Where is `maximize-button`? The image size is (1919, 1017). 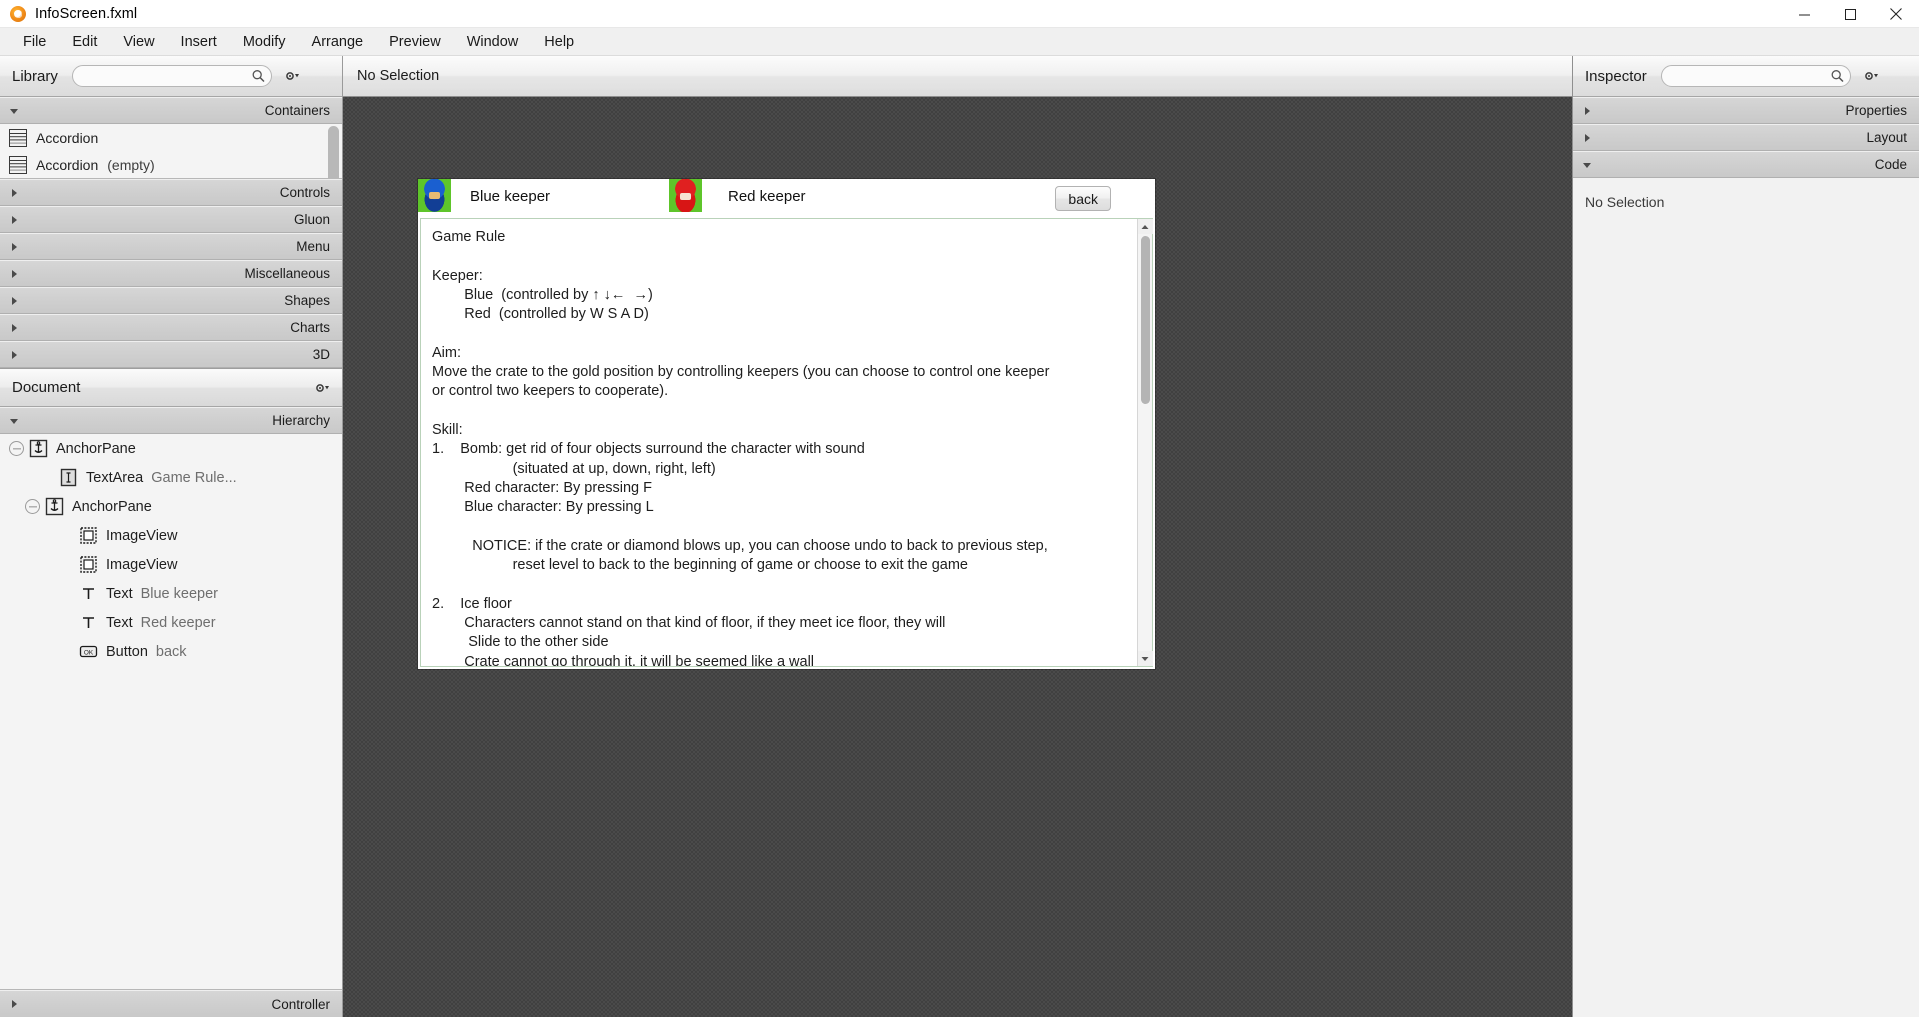
maximize-button is located at coordinates (1850, 14).